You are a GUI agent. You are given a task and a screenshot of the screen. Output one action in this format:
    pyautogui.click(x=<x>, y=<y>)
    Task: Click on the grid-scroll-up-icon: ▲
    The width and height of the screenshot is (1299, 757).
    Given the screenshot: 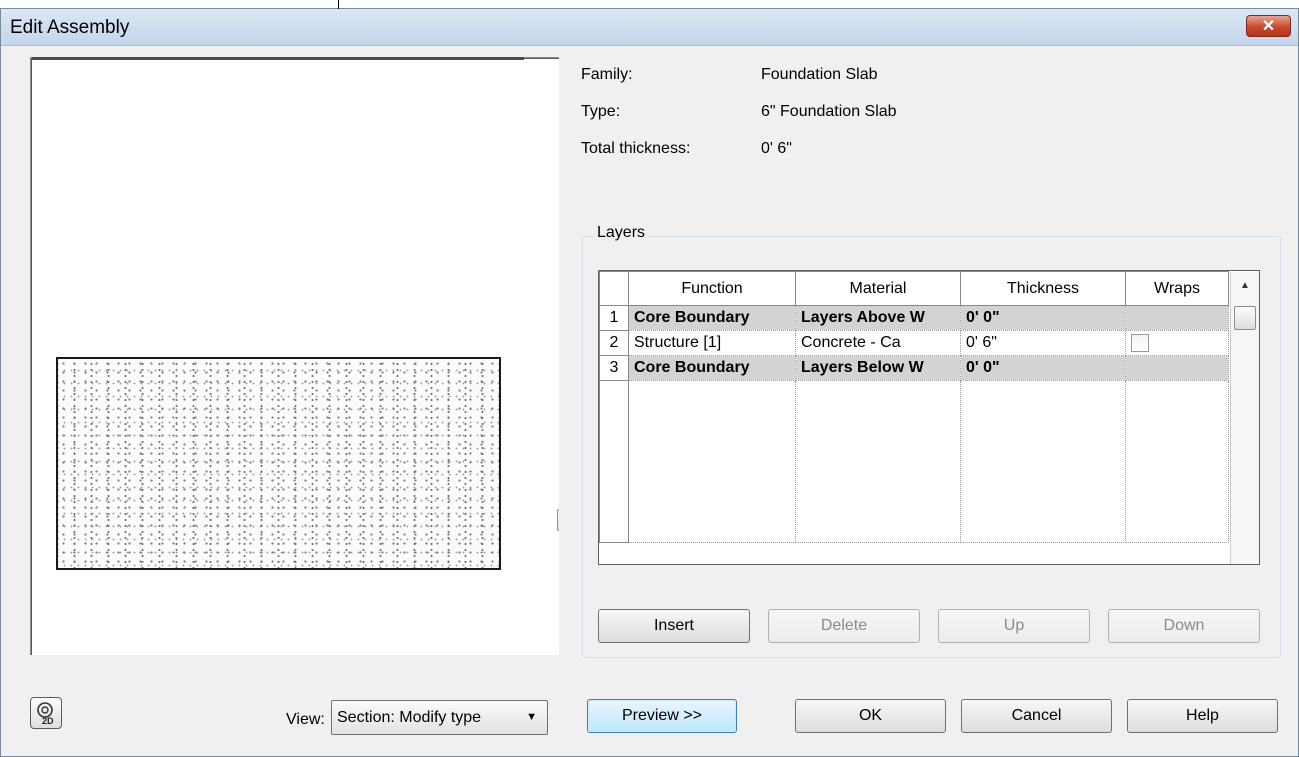 What is the action you would take?
    pyautogui.click(x=1245, y=285)
    